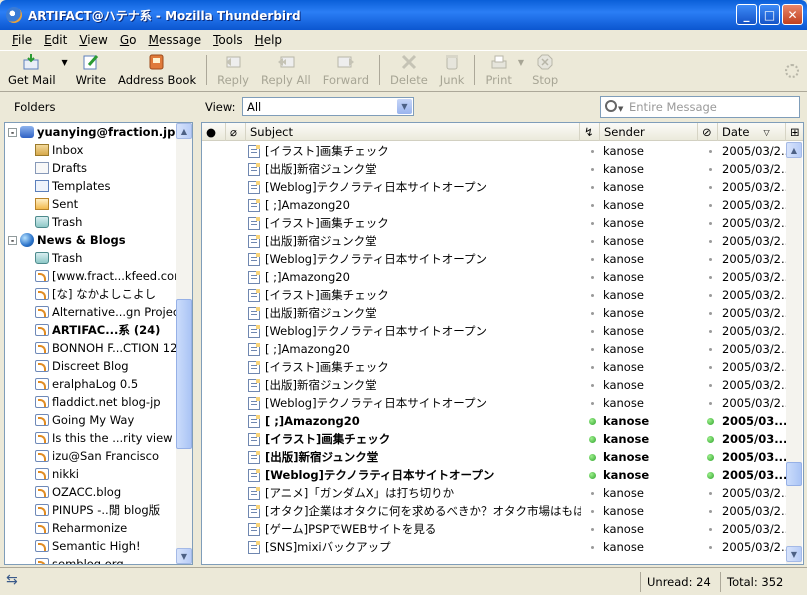  What do you see at coordinates (157, 71) in the screenshot?
I see `address-book-button: Address Book` at bounding box center [157, 71].